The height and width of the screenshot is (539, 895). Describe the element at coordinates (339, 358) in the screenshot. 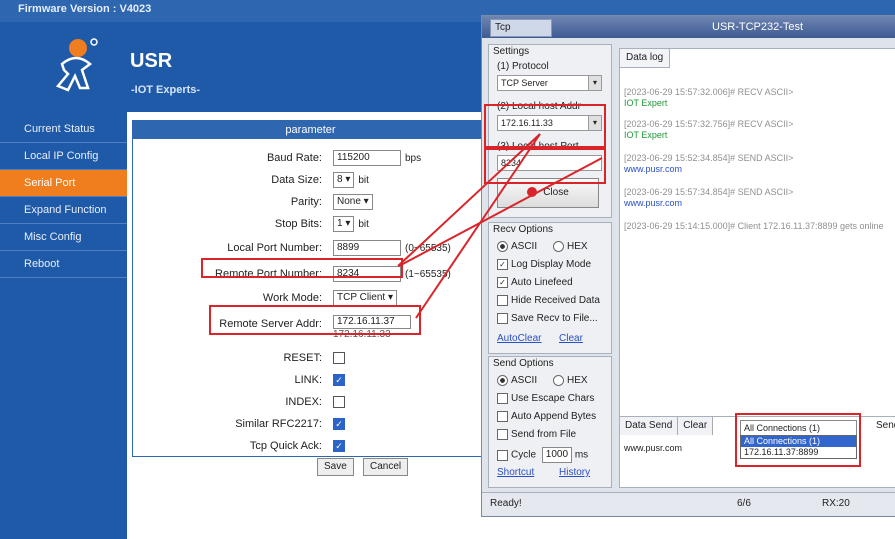

I see `reset-checkbox` at that location.